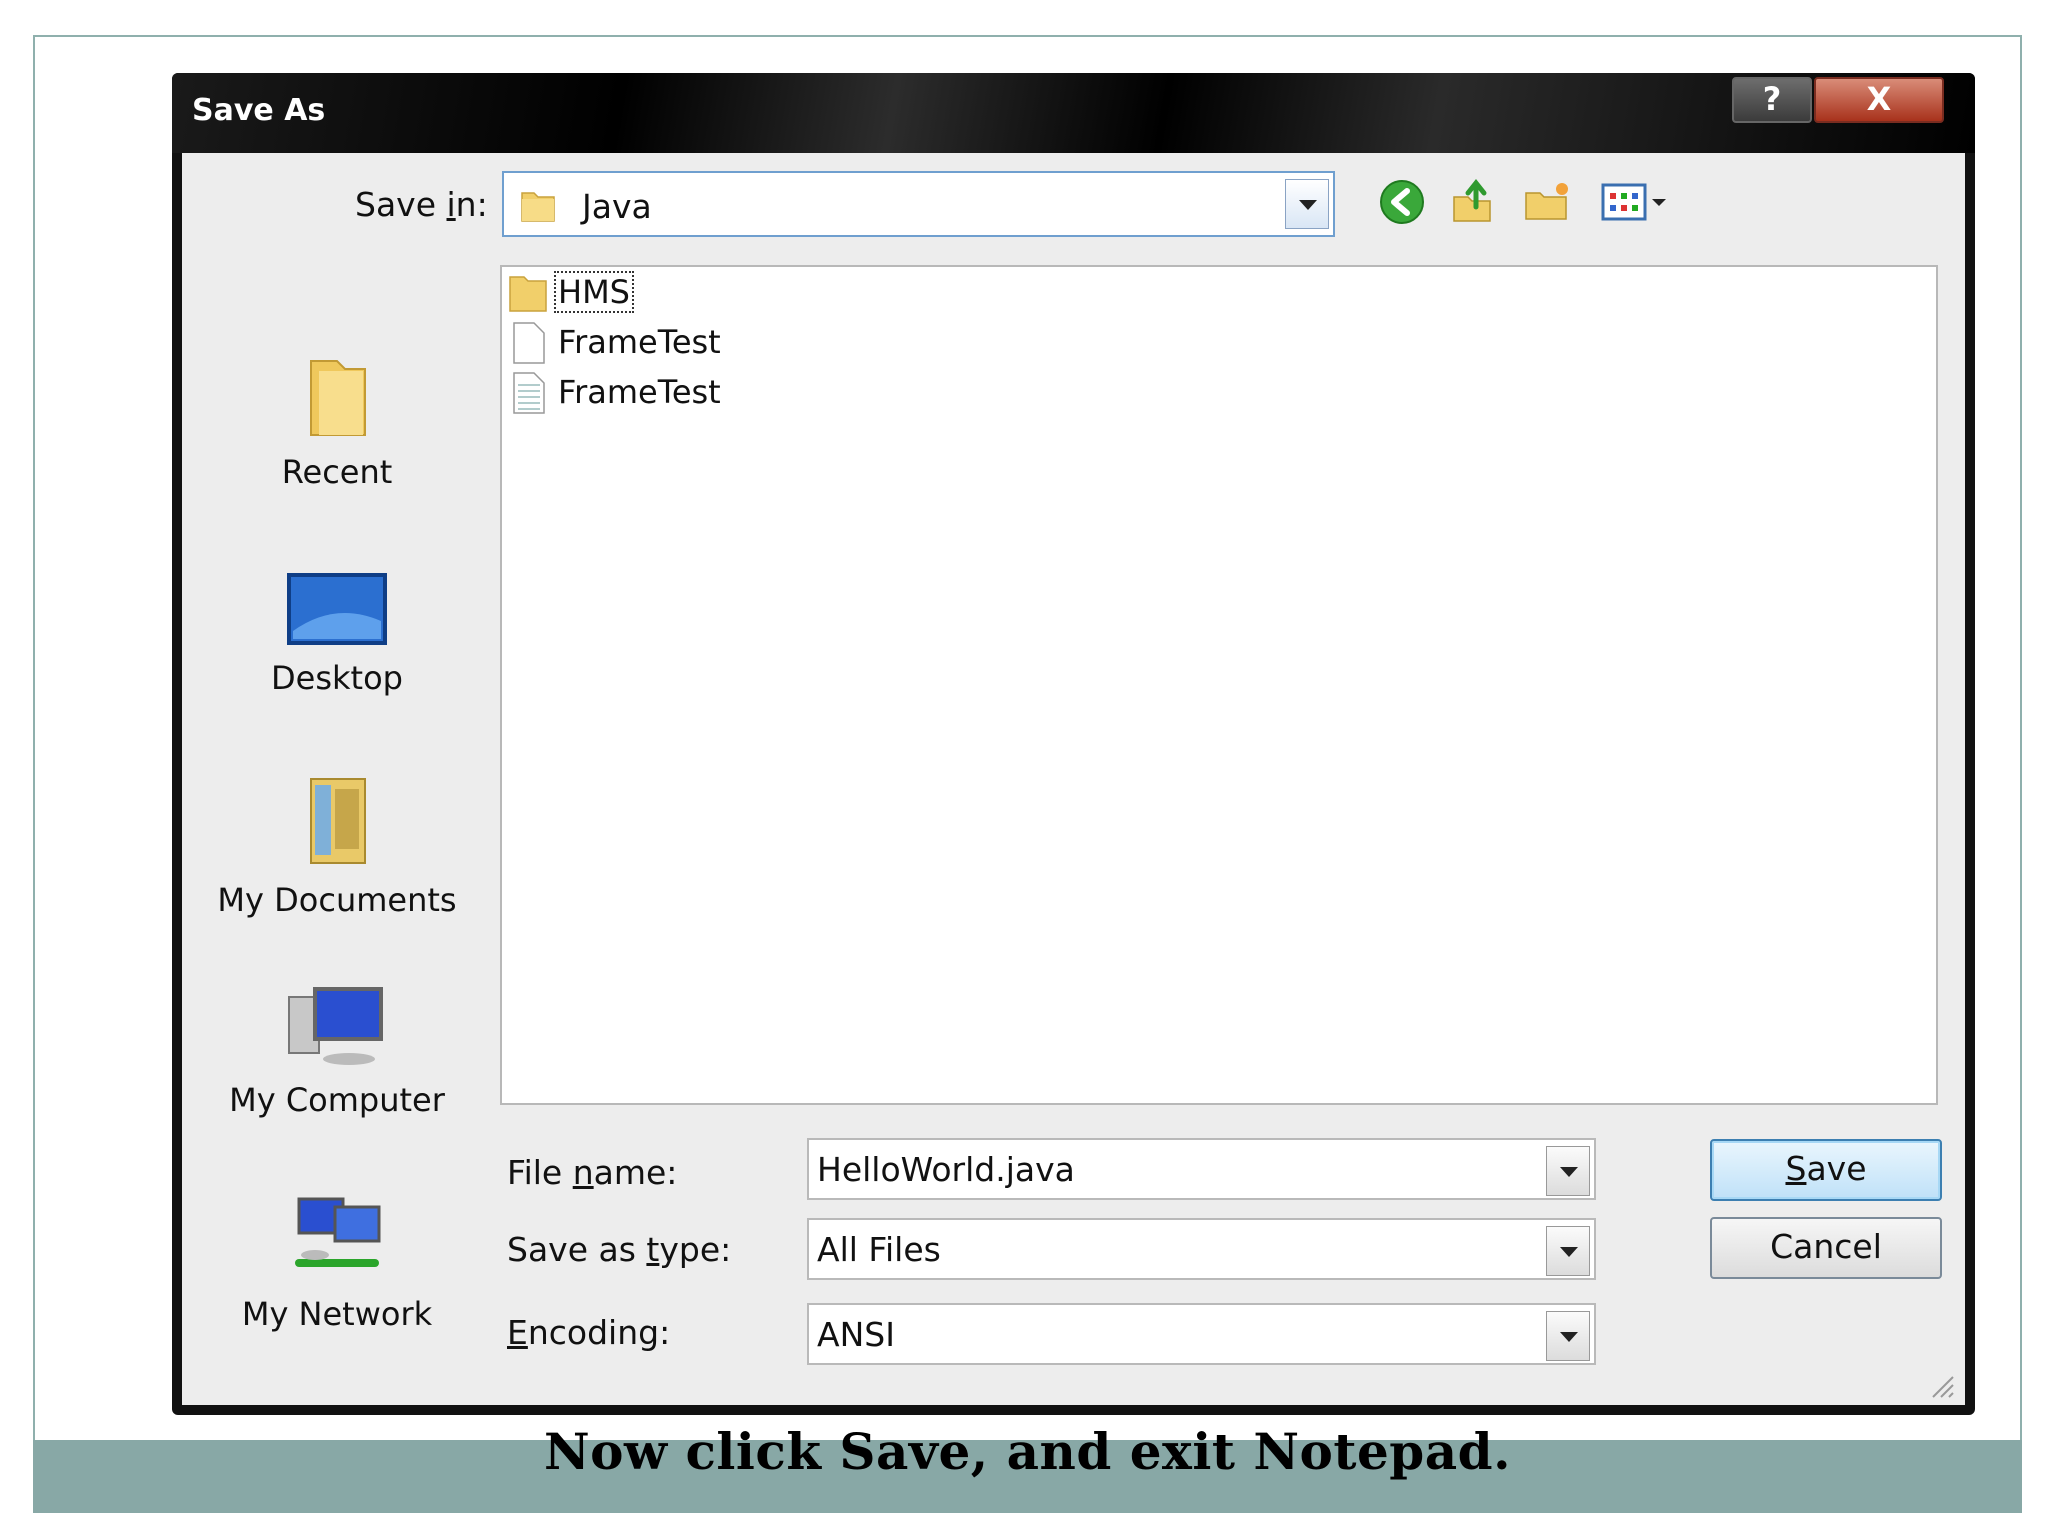  I want to click on file-name-input: HelloWorld.java, so click(1201, 1169).